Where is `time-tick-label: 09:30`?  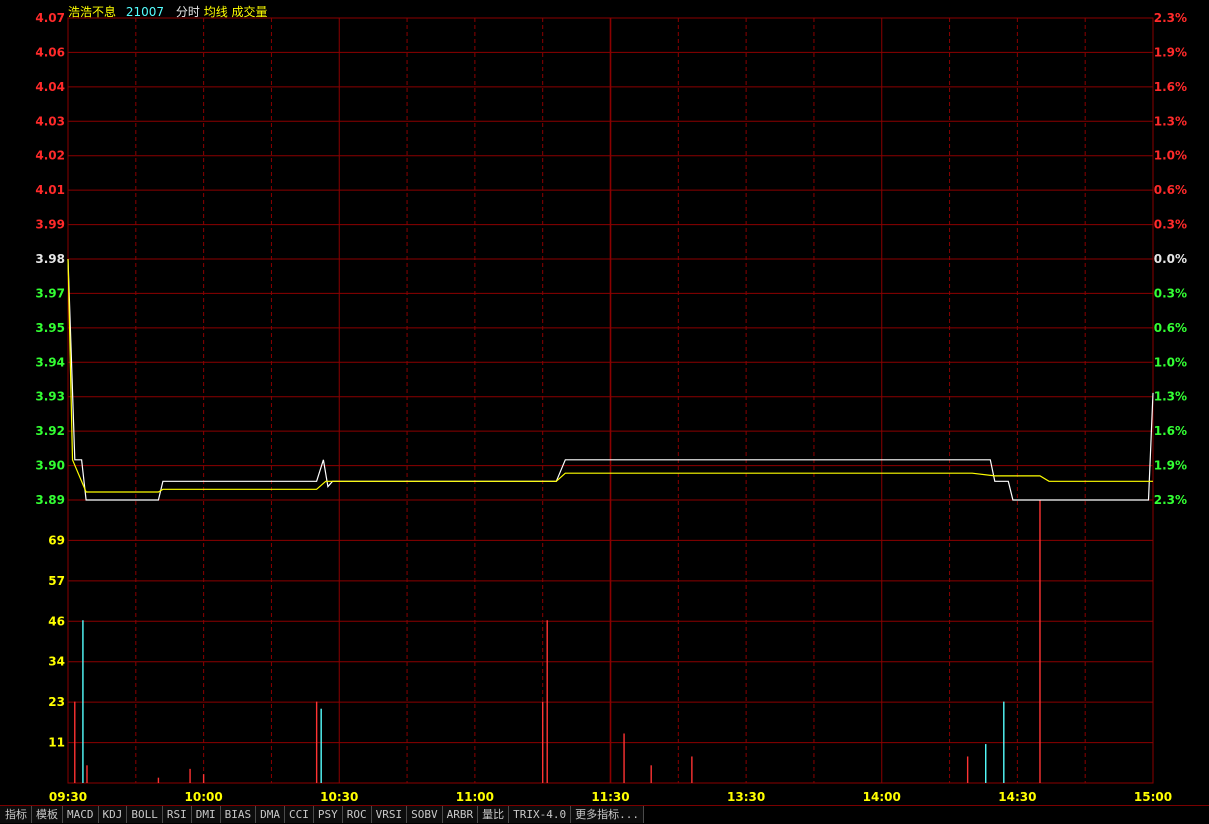
time-tick-label: 09:30 is located at coordinates (68, 797).